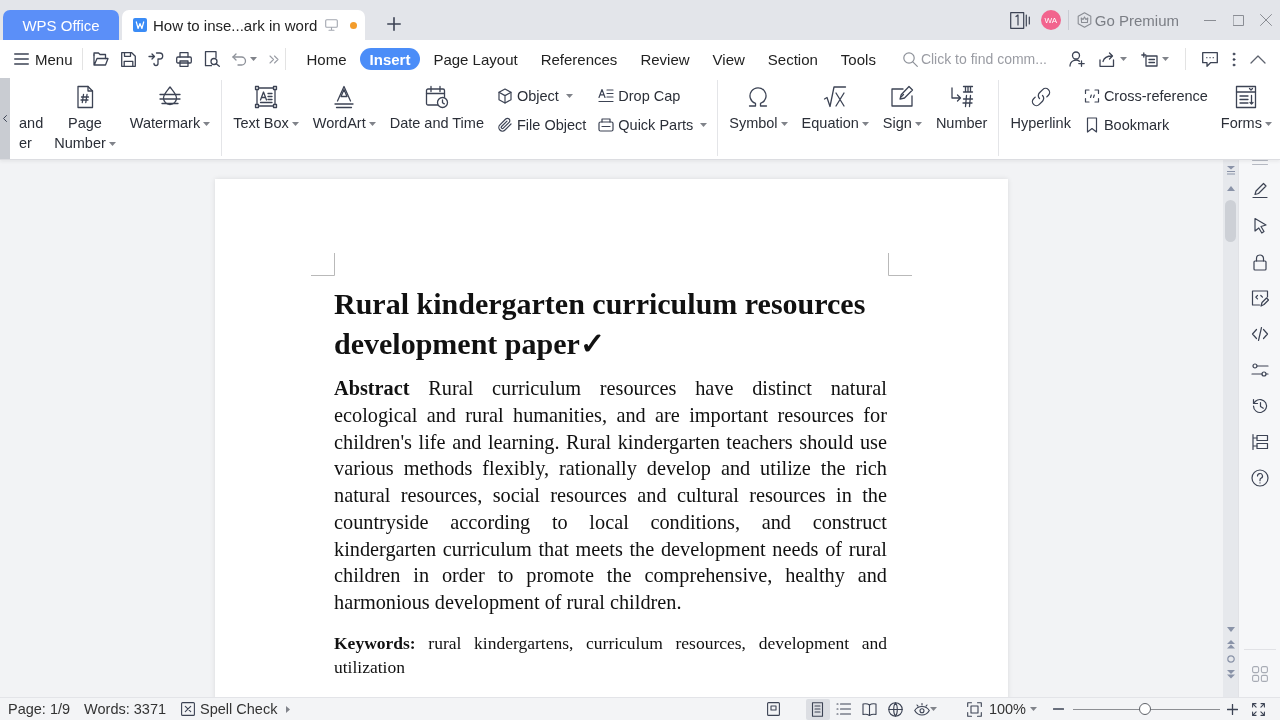 Image resolution: width=1280 pixels, height=720 pixels. I want to click on ribbon-tab: Section, so click(792, 59).